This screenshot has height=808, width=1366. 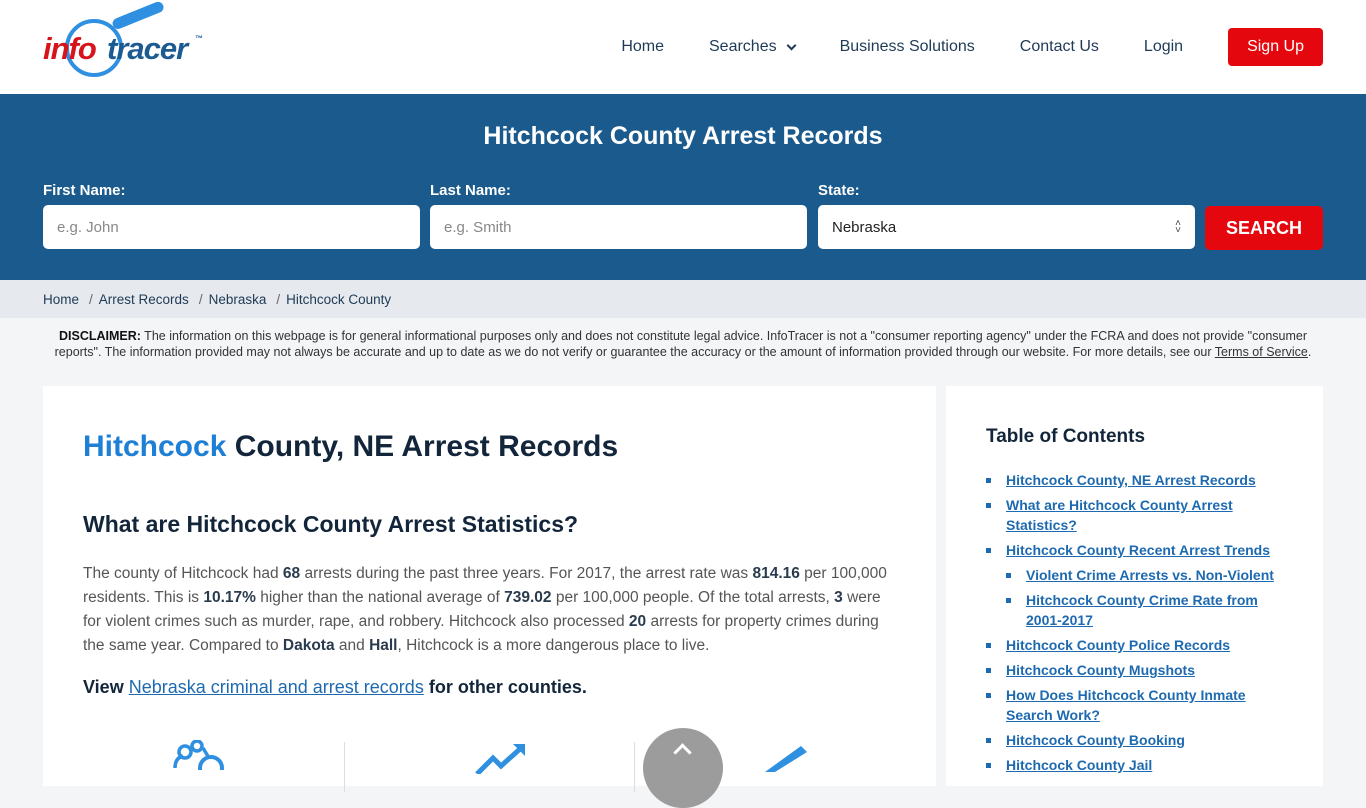 What do you see at coordinates (1118, 645) in the screenshot?
I see `toc-link: Hitchcock County Police Records` at bounding box center [1118, 645].